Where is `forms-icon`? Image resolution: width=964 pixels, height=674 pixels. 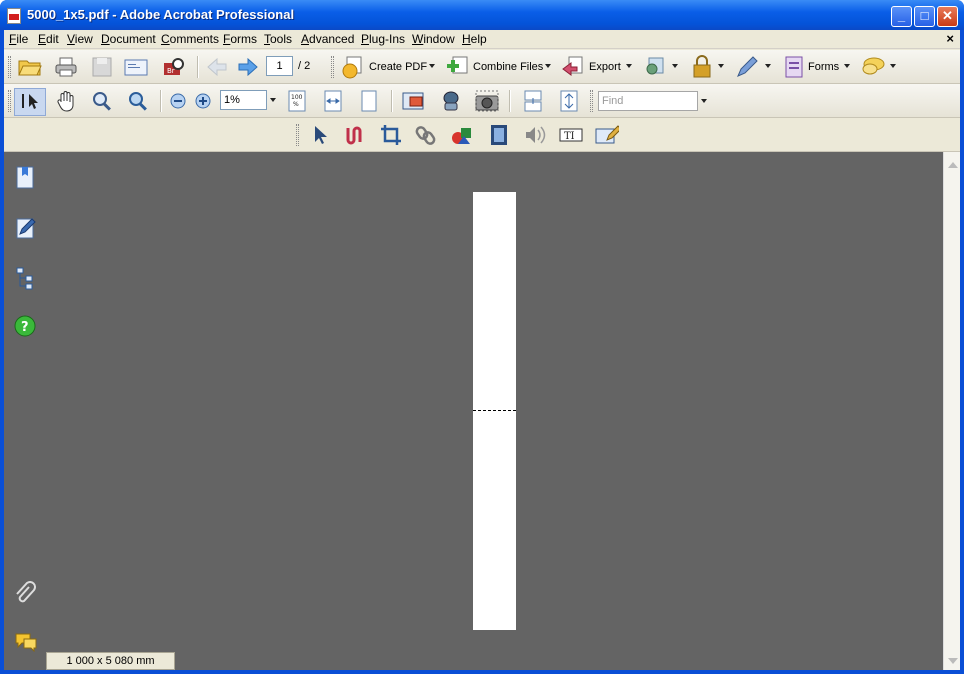 forms-icon is located at coordinates (794, 67).